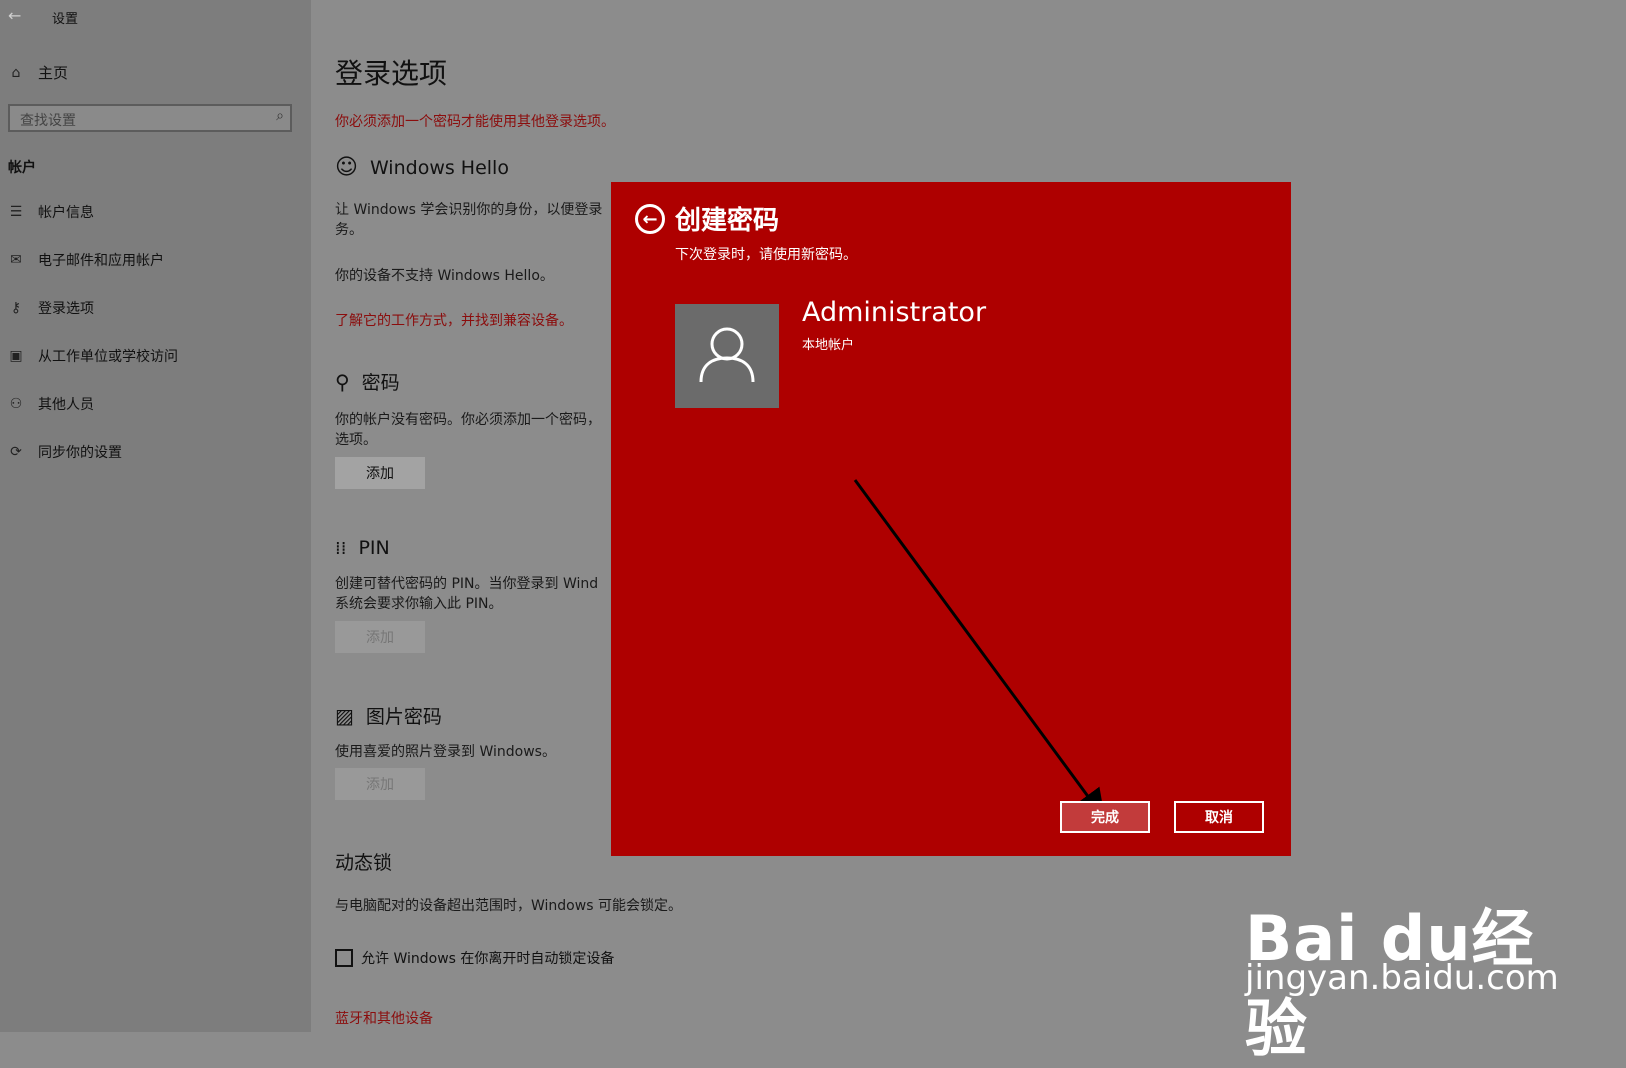 The width and height of the screenshot is (1626, 1068). What do you see at coordinates (508, 906) in the screenshot?
I see `dynamic-lock-desc: 与电脑配对的设备超出范围时，Windows 可能会锁定。` at bounding box center [508, 906].